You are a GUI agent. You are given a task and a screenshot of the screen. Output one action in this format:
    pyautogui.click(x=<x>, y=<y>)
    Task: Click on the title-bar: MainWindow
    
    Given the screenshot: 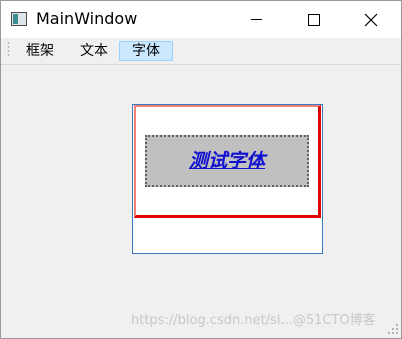 What is the action you would take?
    pyautogui.click(x=201, y=19)
    